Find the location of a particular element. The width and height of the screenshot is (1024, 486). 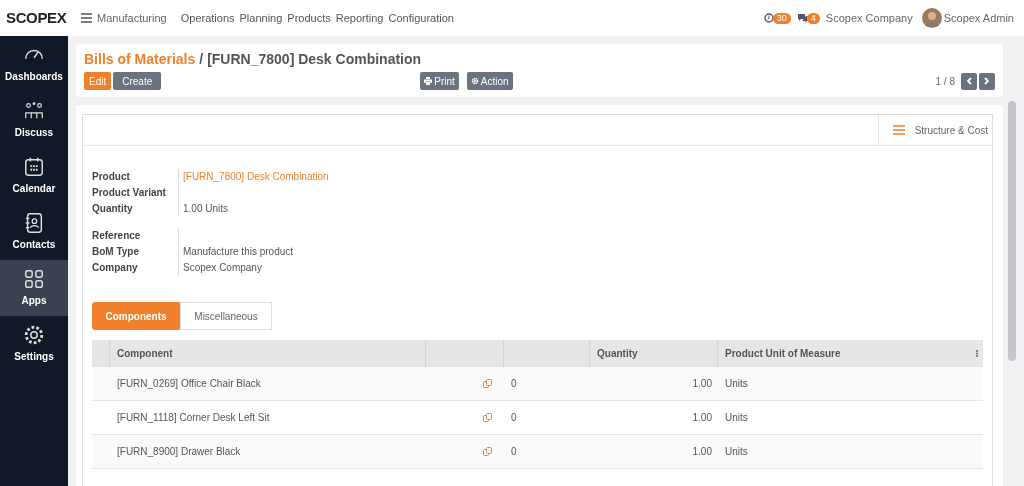

print-button: Print is located at coordinates (439, 81).